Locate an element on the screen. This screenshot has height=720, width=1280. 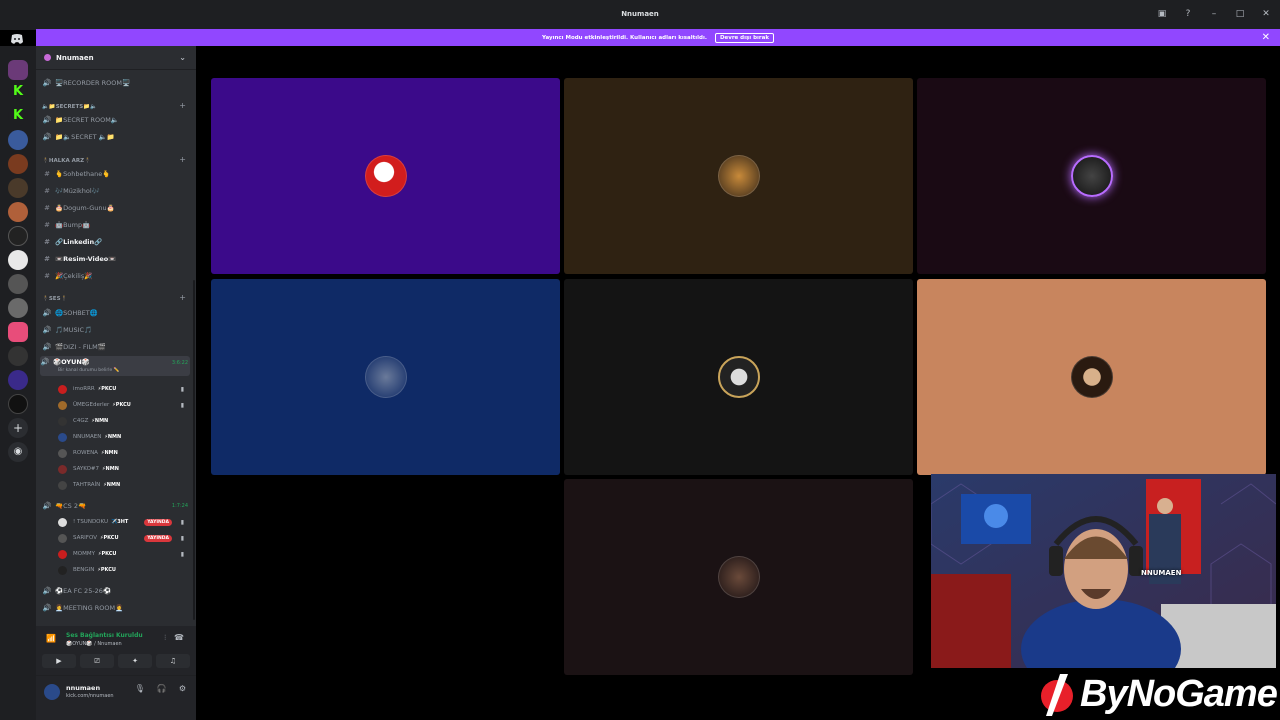
channel-sohbet: 🔊 🌐SOHBET🌐 is located at coordinates (70, 313).